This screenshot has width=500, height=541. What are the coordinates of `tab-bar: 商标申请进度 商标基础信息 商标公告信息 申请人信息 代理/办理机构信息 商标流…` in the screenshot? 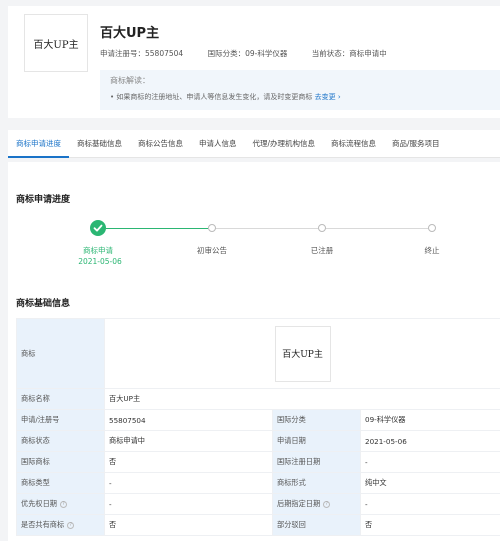 It's located at (254, 144).